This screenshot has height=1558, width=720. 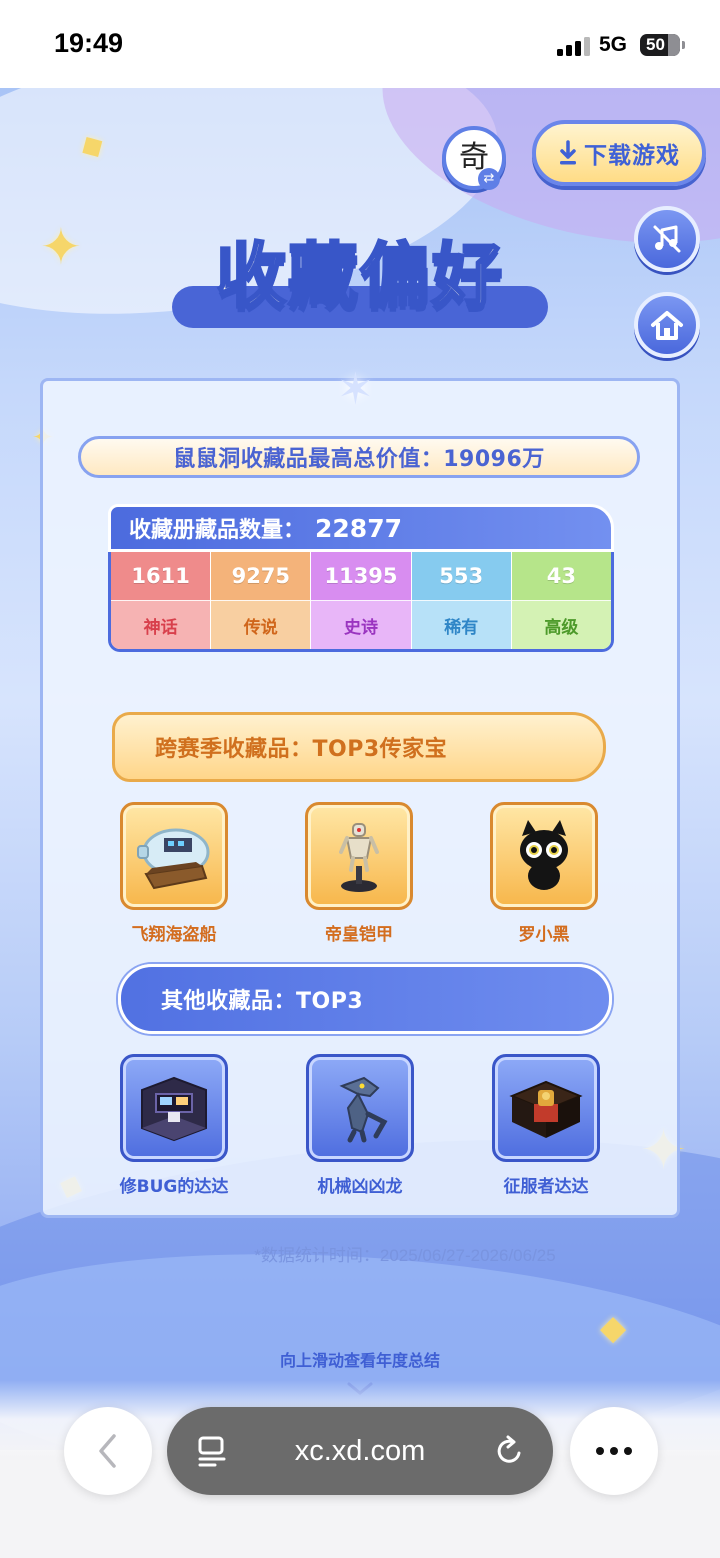 I want to click on heirloom-item: 飞翔海盗船, so click(x=174, y=873).